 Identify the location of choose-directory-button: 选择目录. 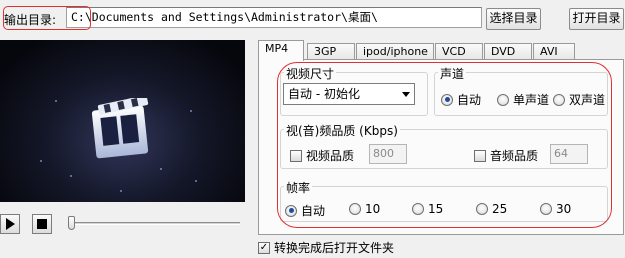
(513, 19).